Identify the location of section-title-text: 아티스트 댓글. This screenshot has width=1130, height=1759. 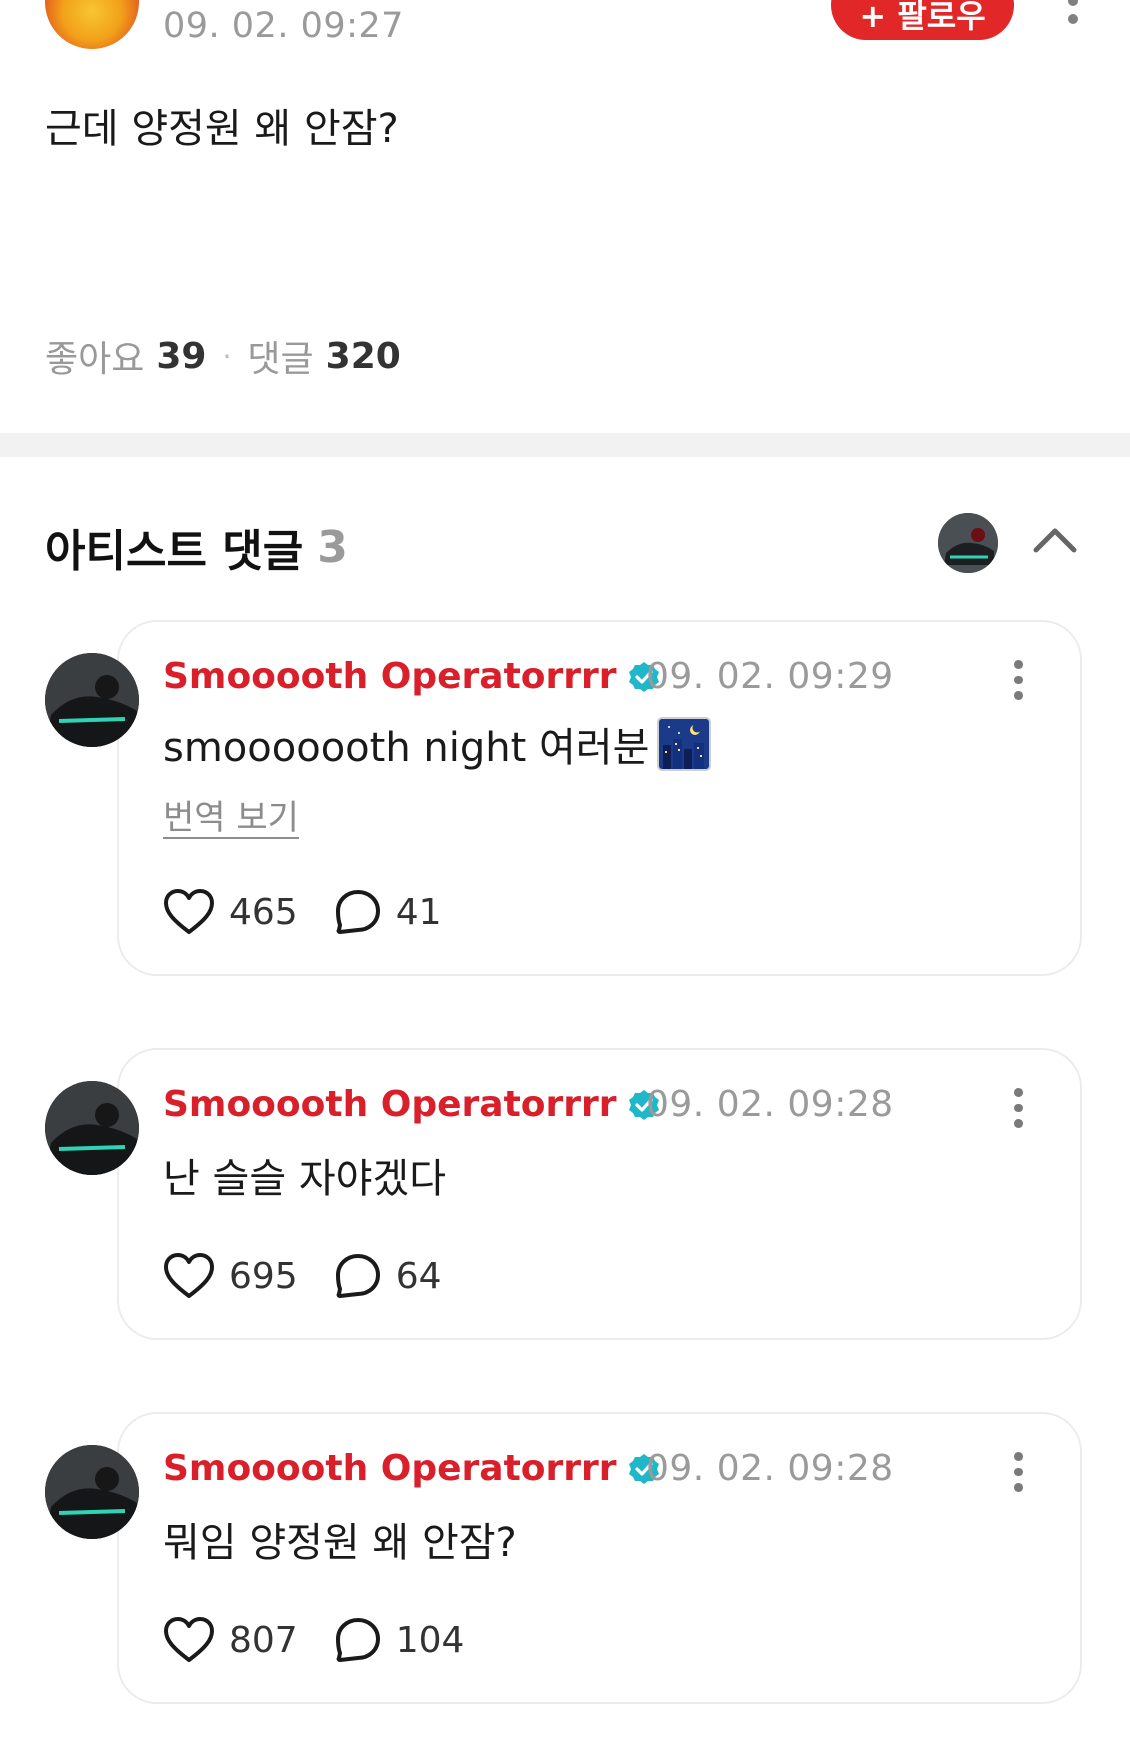
(174, 551).